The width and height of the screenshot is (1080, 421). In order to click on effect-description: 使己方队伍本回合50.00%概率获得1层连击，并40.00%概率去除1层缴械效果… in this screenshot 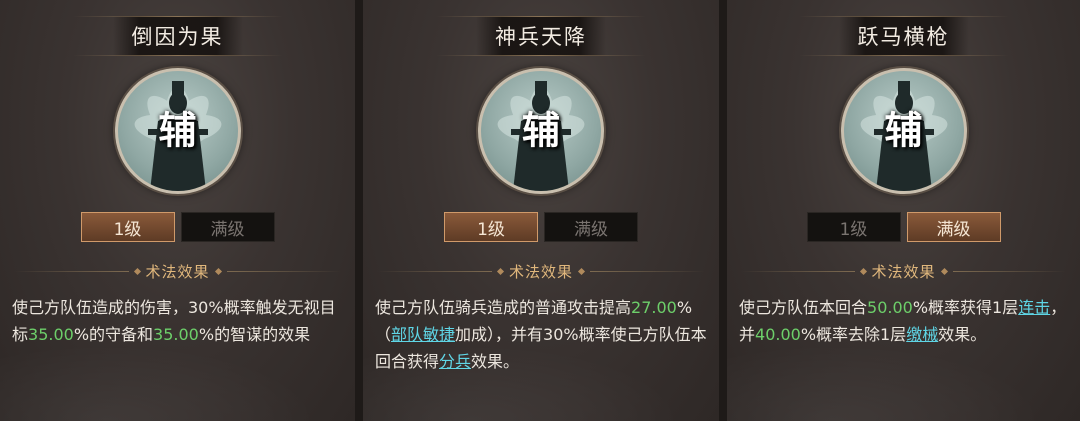, I will do `click(904, 321)`.